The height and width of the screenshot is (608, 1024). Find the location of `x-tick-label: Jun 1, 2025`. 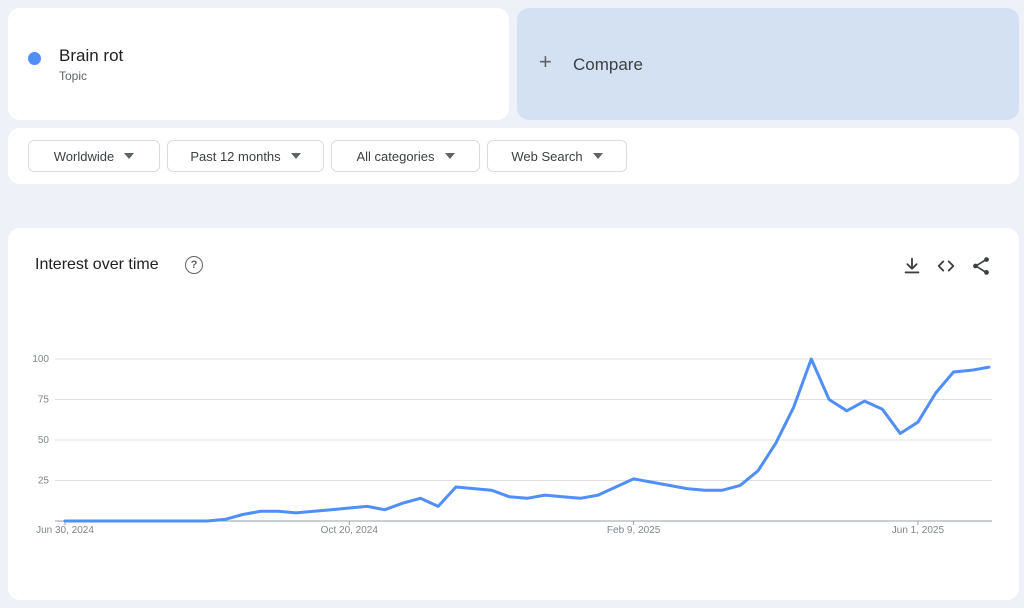

x-tick-label: Jun 1, 2025 is located at coordinates (918, 530).